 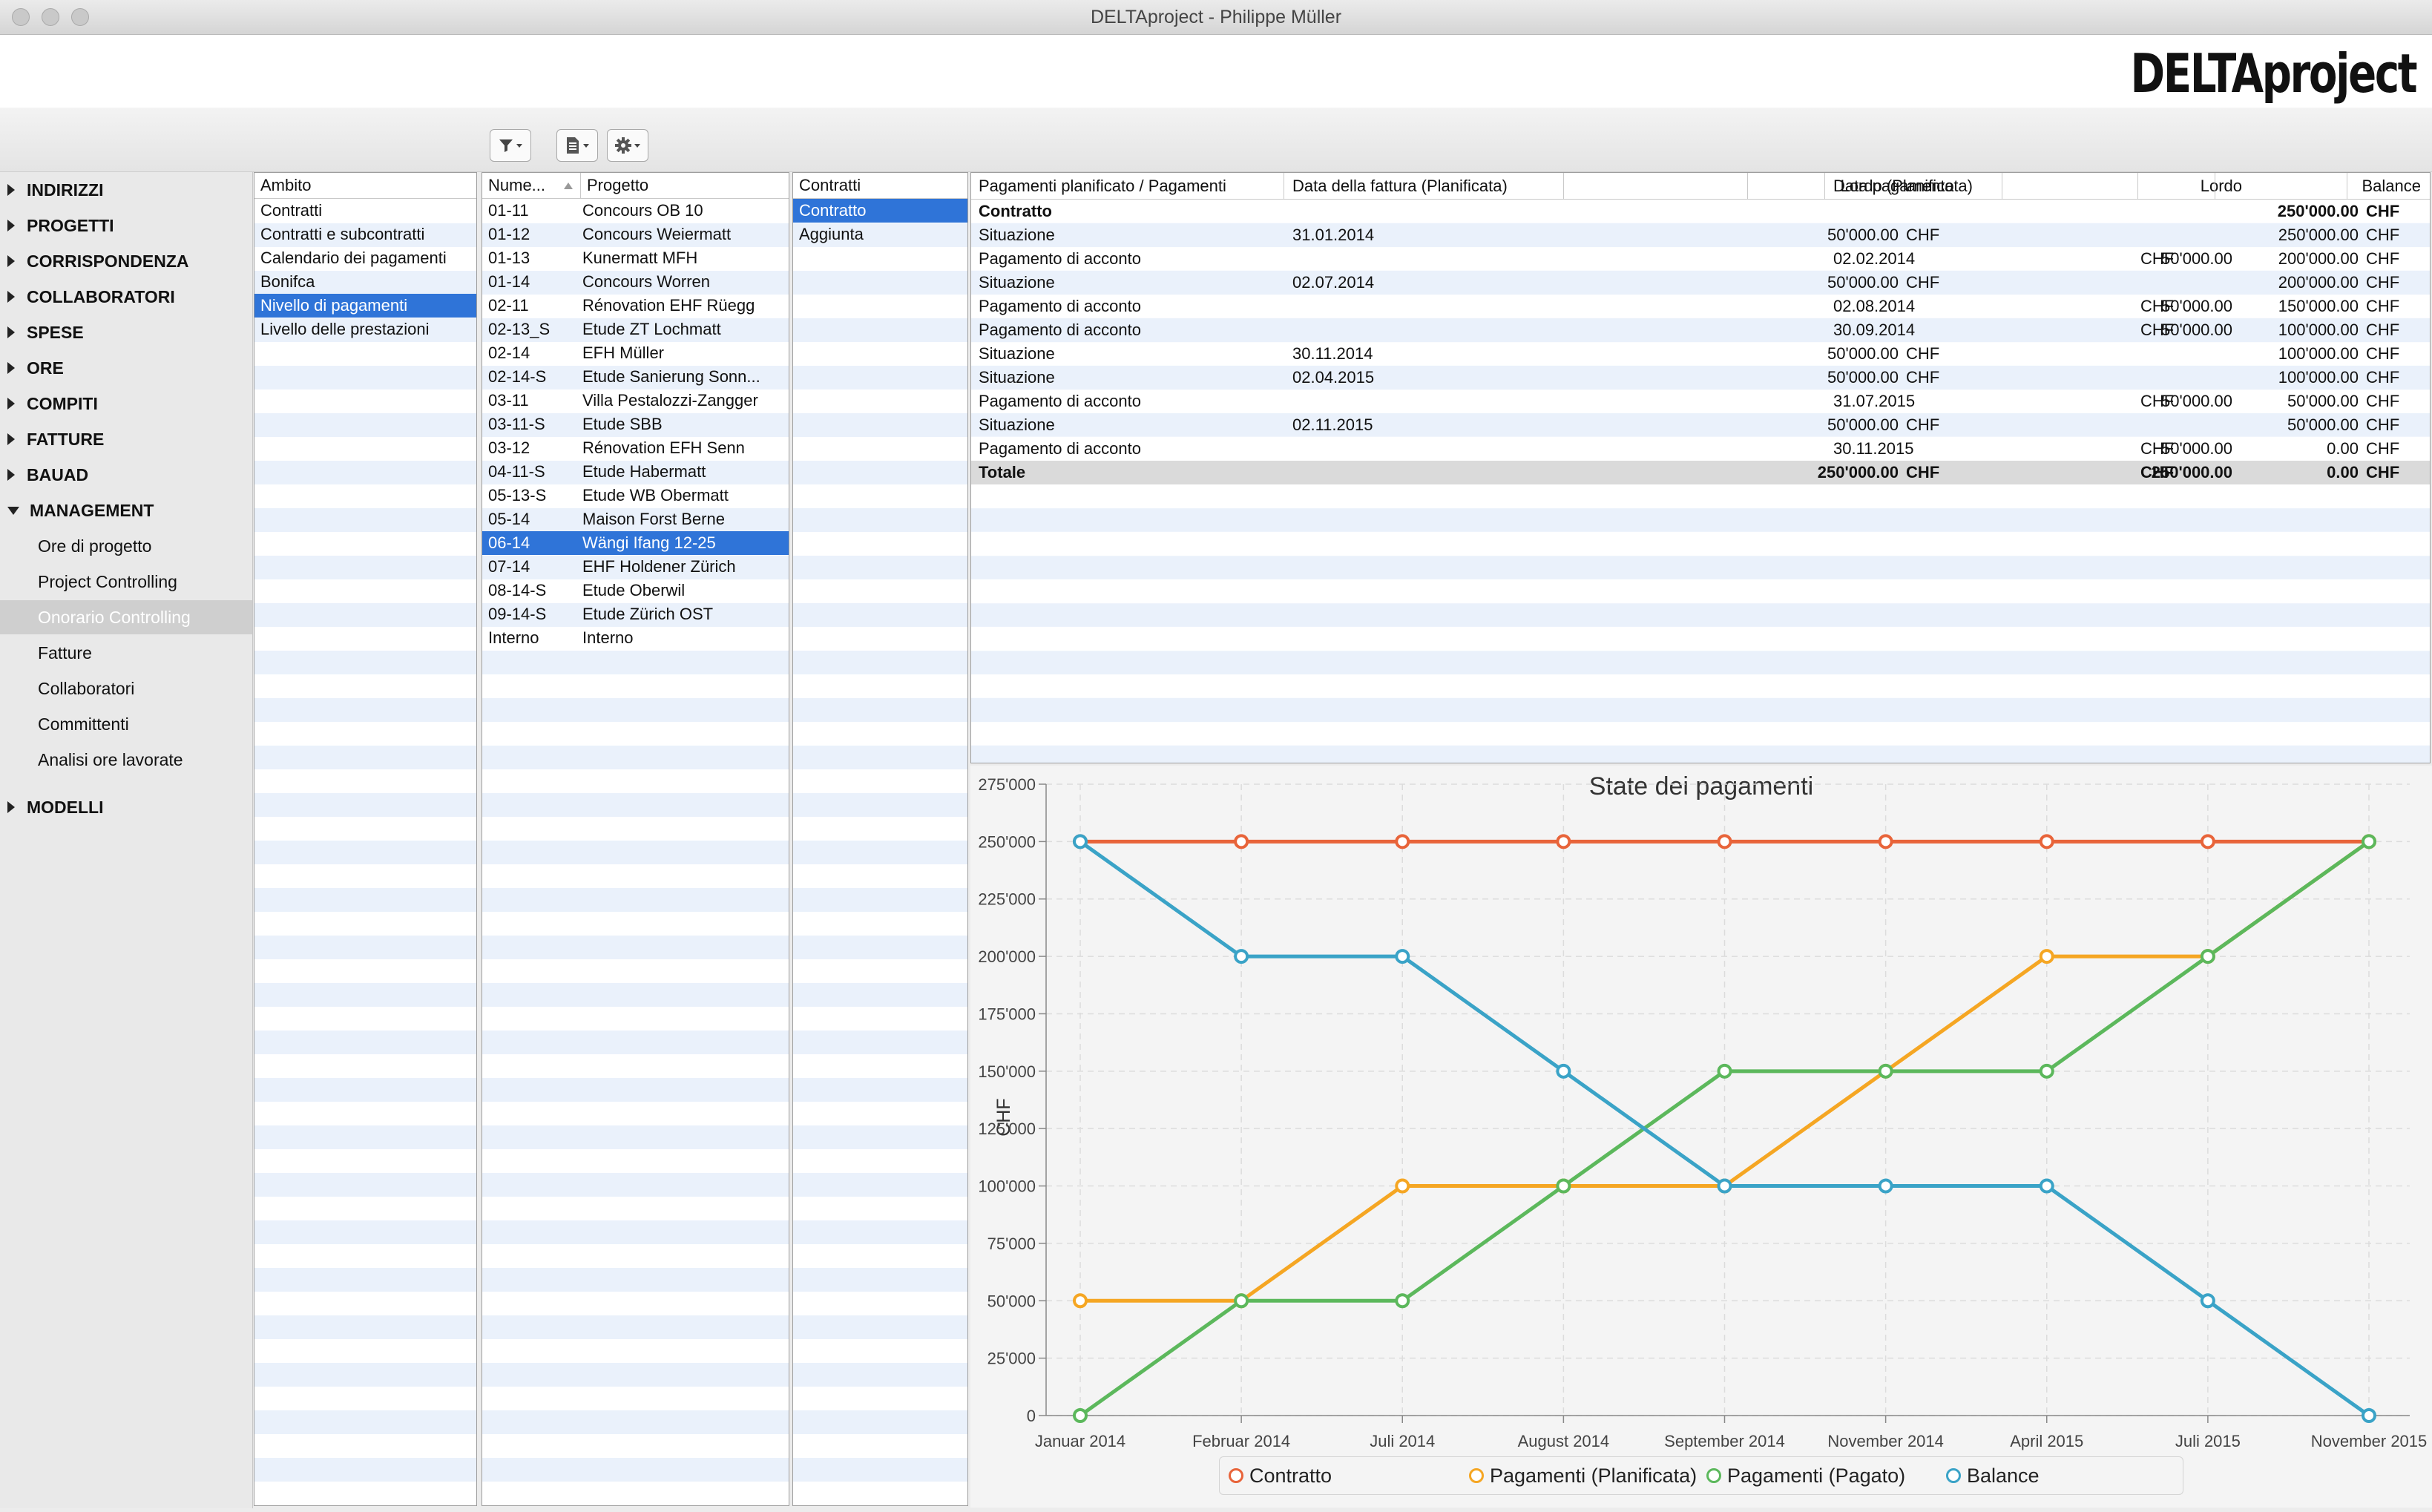 What do you see at coordinates (635, 591) in the screenshot?
I see `project-row: 08-14-S Etude Oberwil` at bounding box center [635, 591].